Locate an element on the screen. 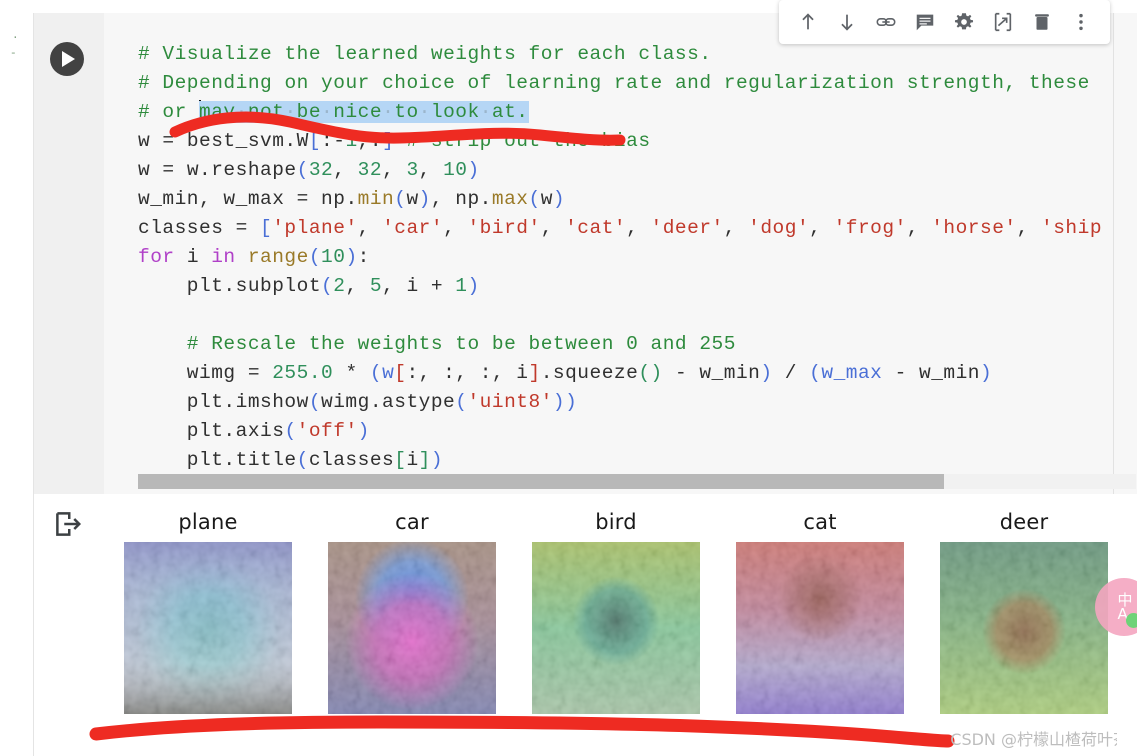 The height and width of the screenshot is (756, 1137). cell-gutter is located at coordinates (69, 253).